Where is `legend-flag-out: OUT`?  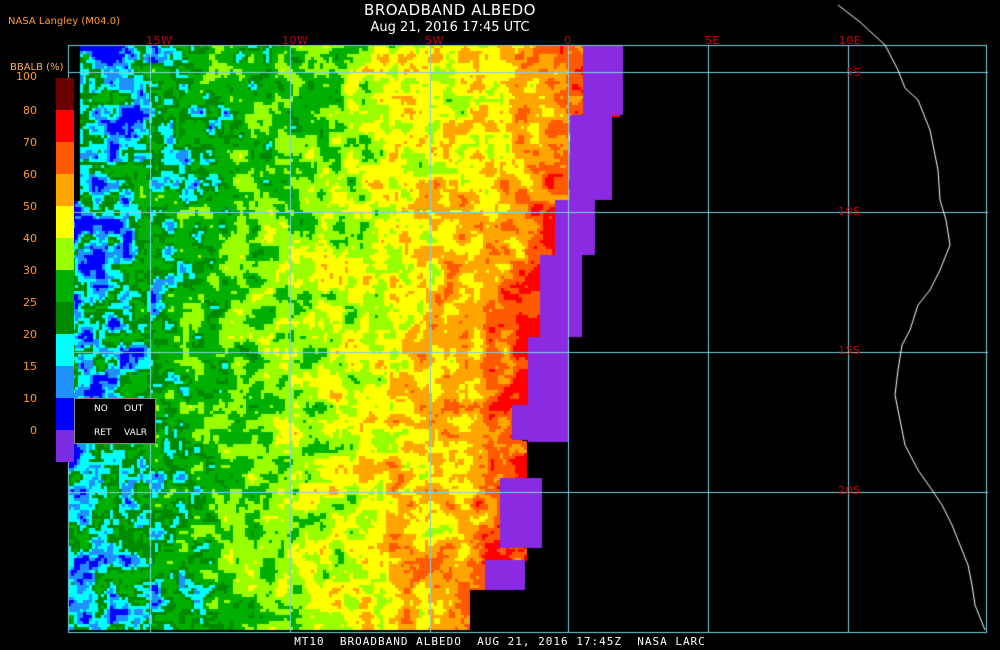 legend-flag-out: OUT is located at coordinates (134, 409).